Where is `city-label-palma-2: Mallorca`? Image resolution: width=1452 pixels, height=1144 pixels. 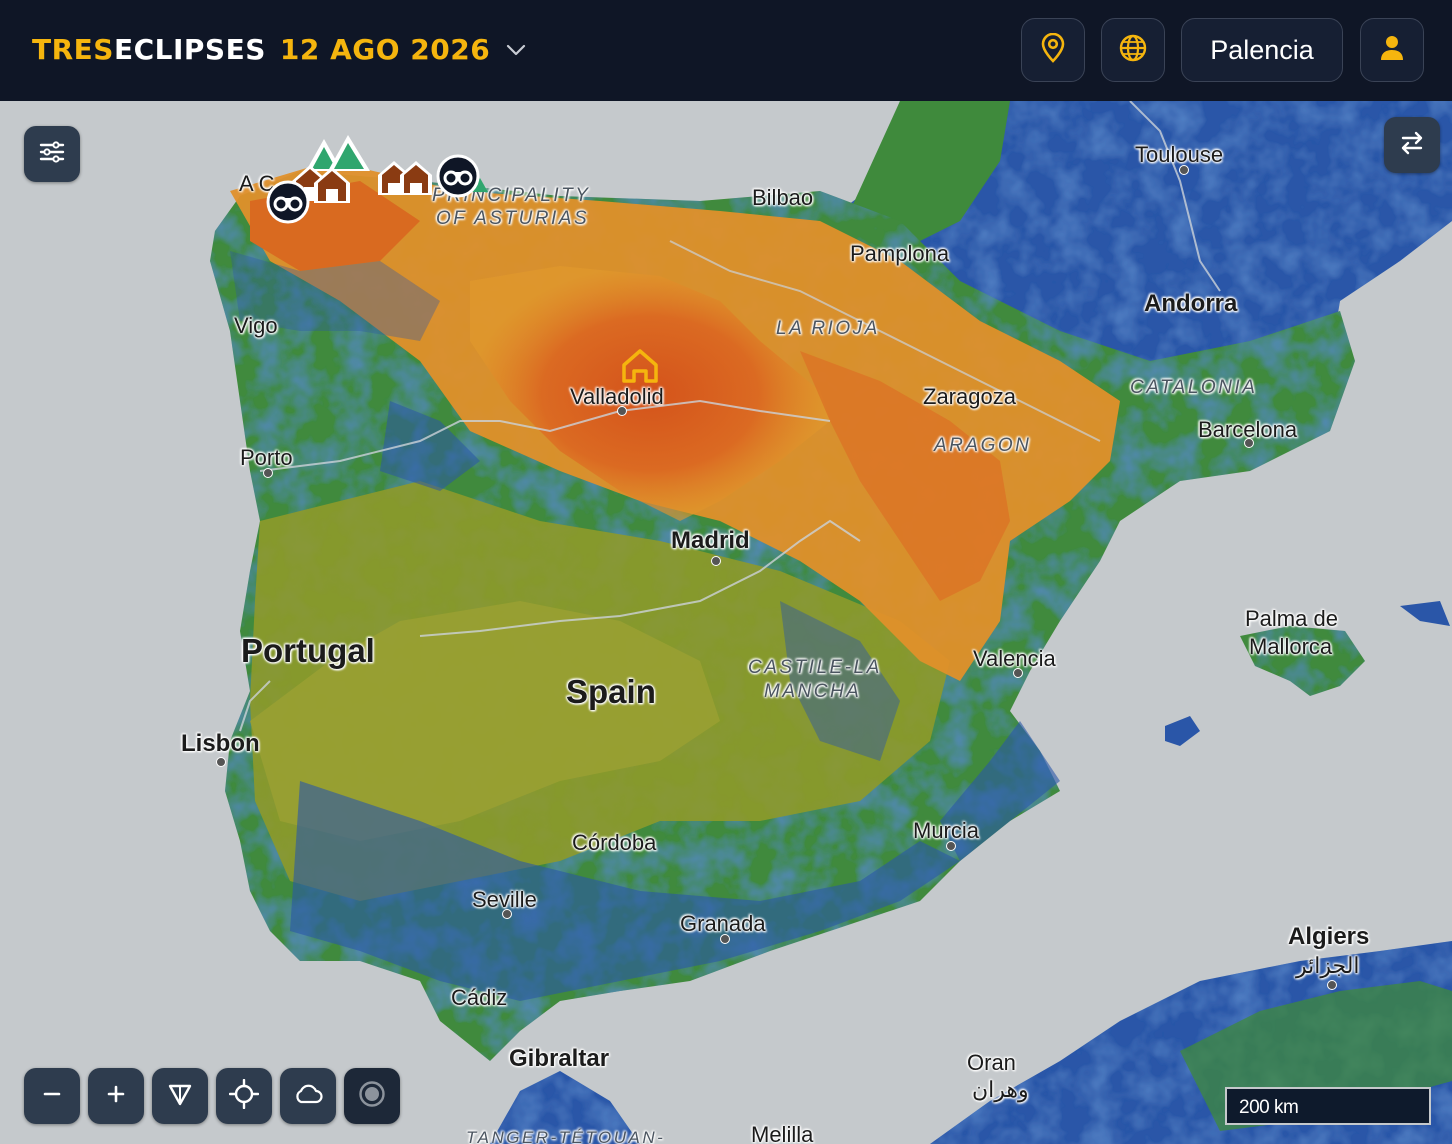
city-label-palma-2: Mallorca is located at coordinates (1291, 646).